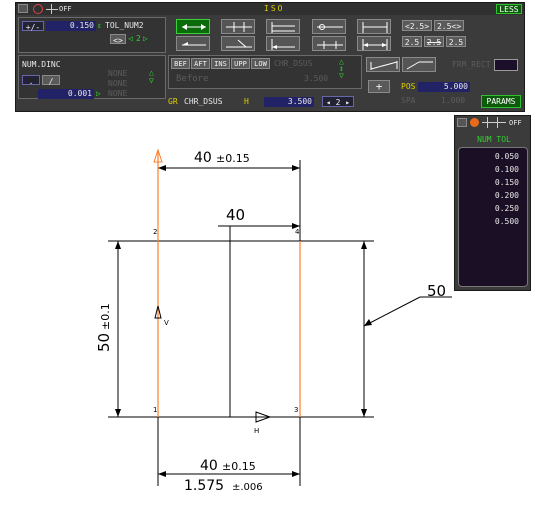 The height and width of the screenshot is (511, 539). What do you see at coordinates (233, 158) in the screenshot?
I see `top-dim-tol: ±0.15` at bounding box center [233, 158].